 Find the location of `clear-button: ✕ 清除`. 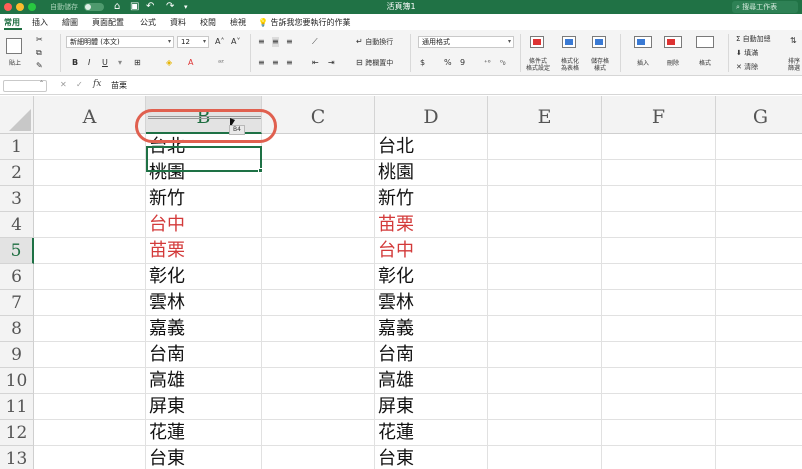

clear-button: ✕ 清除 is located at coordinates (747, 67).